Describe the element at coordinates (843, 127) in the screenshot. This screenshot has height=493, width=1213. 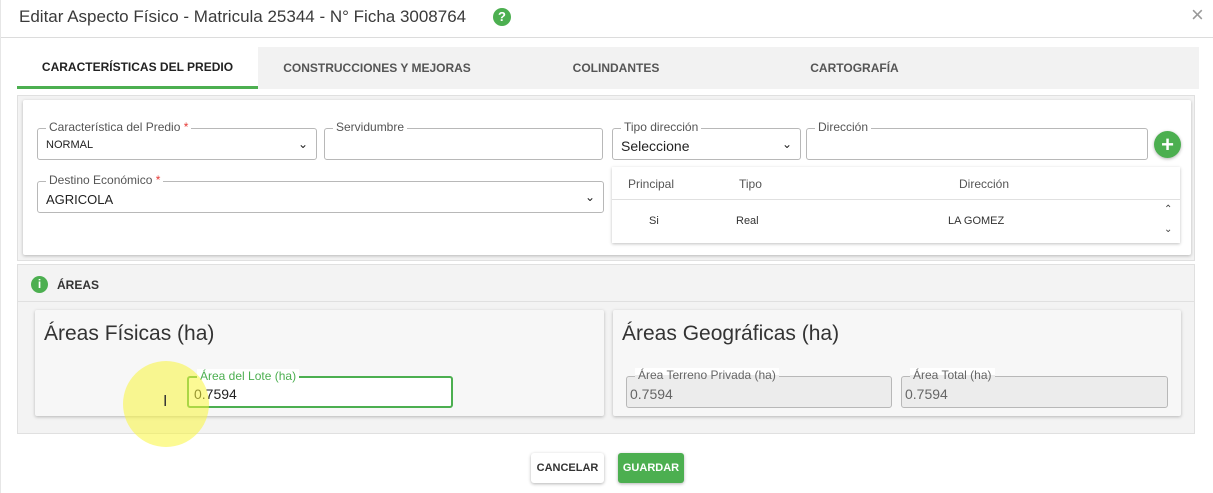
I see `direccion-label: Dirección` at that location.